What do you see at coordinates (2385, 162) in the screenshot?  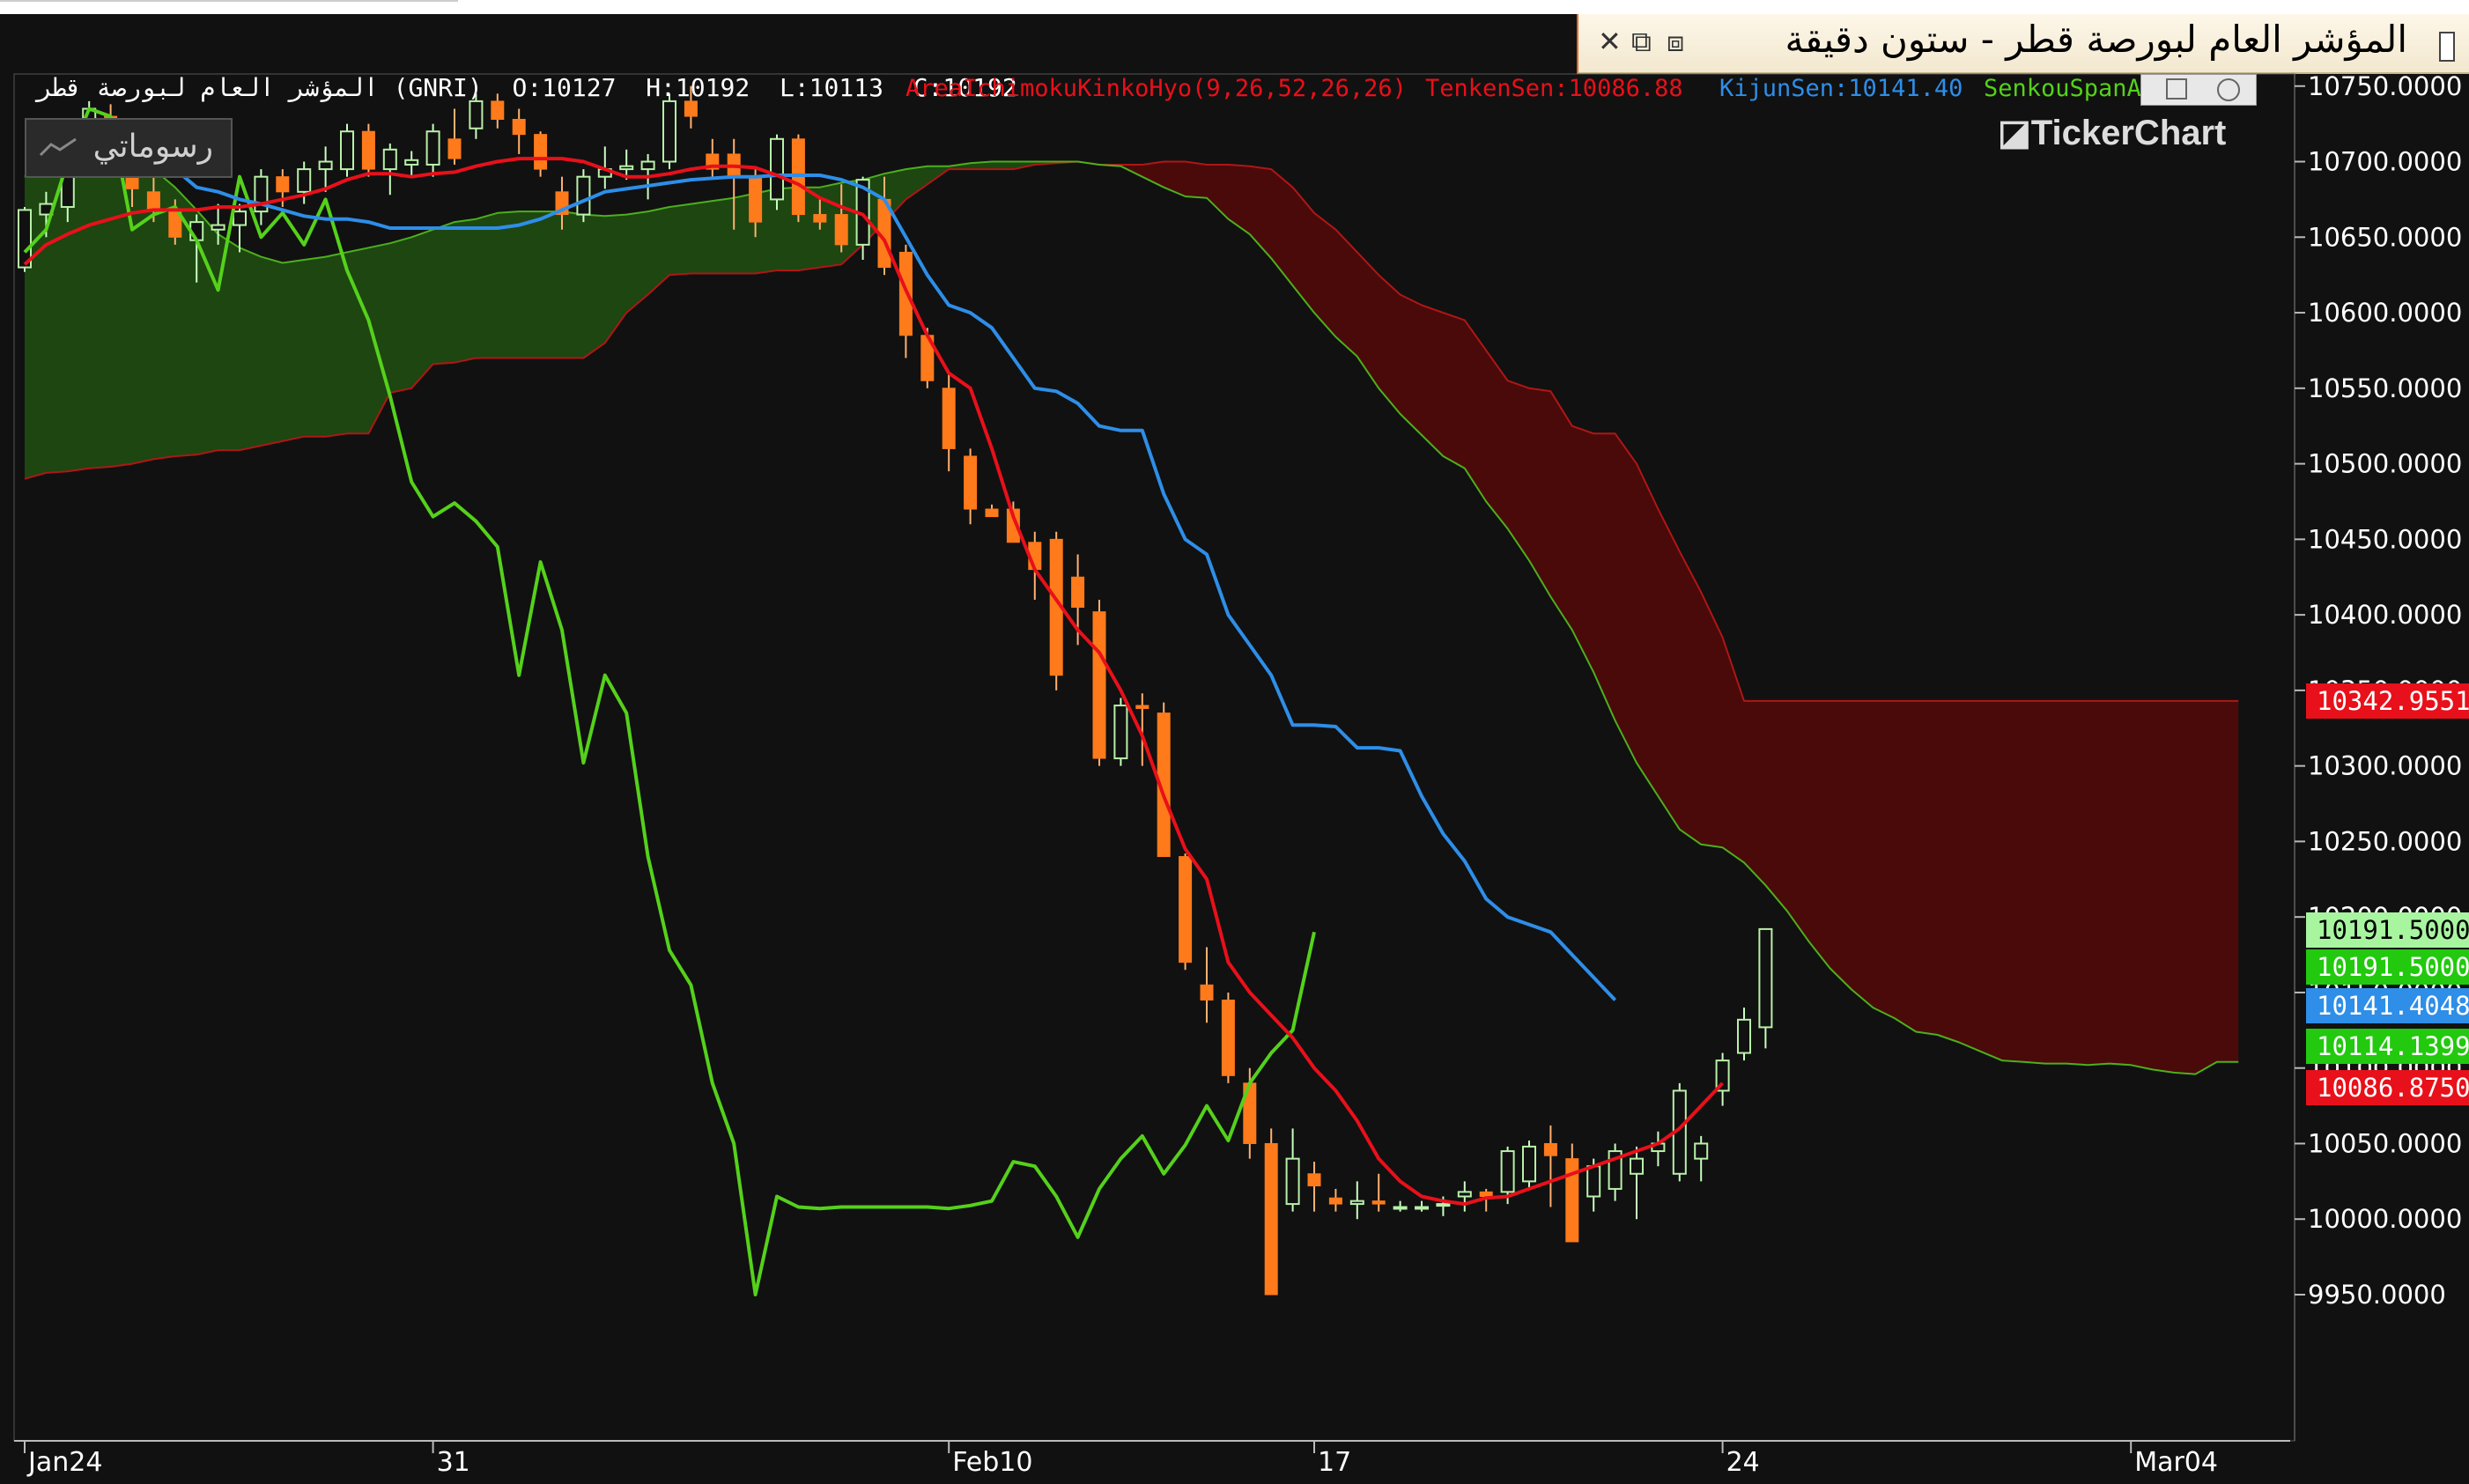 I see `y-tick-label: 10700.0000` at bounding box center [2385, 162].